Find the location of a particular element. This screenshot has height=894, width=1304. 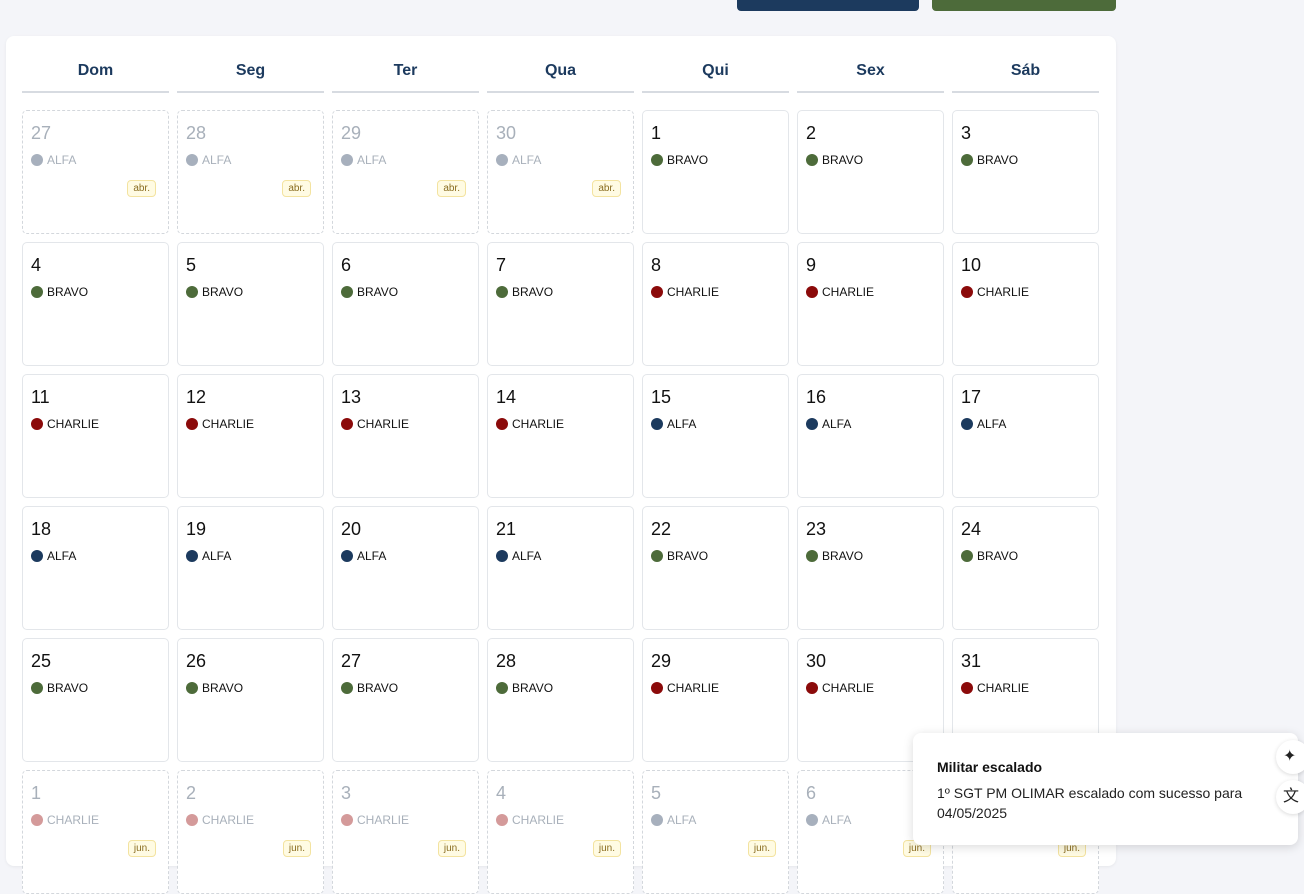

translate-icon: 文 is located at coordinates (1290, 797).